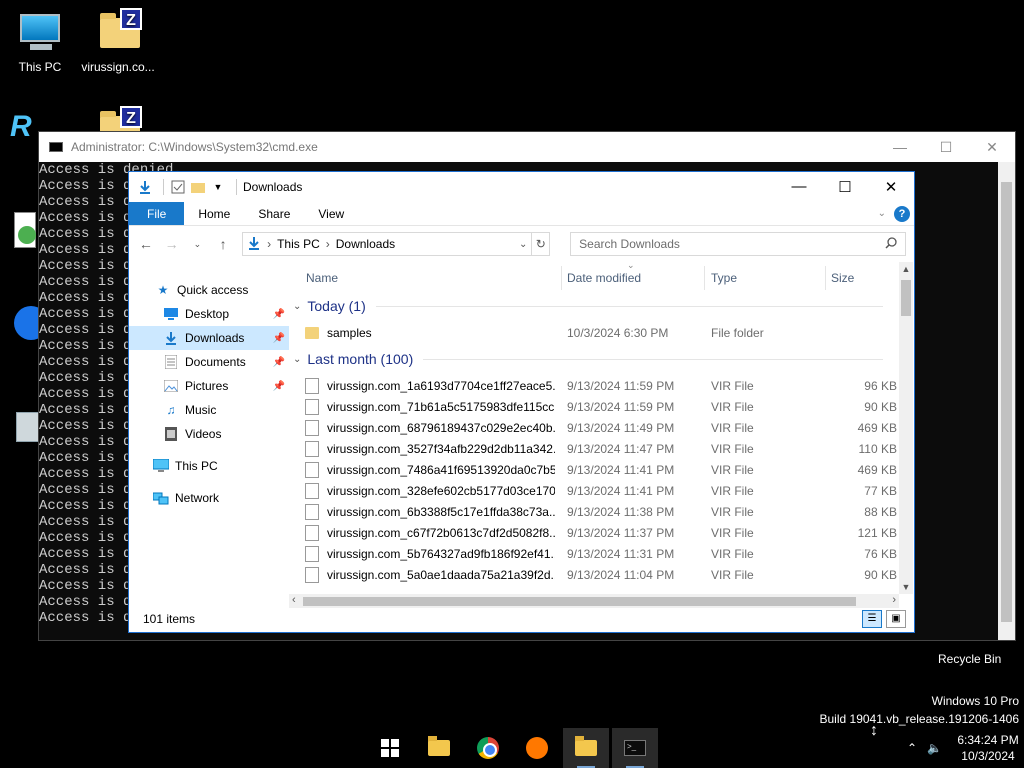 The height and width of the screenshot is (768, 1024). Describe the element at coordinates (198, 244) in the screenshot. I see `recent-locations-chevron-icon: ⌄` at that location.